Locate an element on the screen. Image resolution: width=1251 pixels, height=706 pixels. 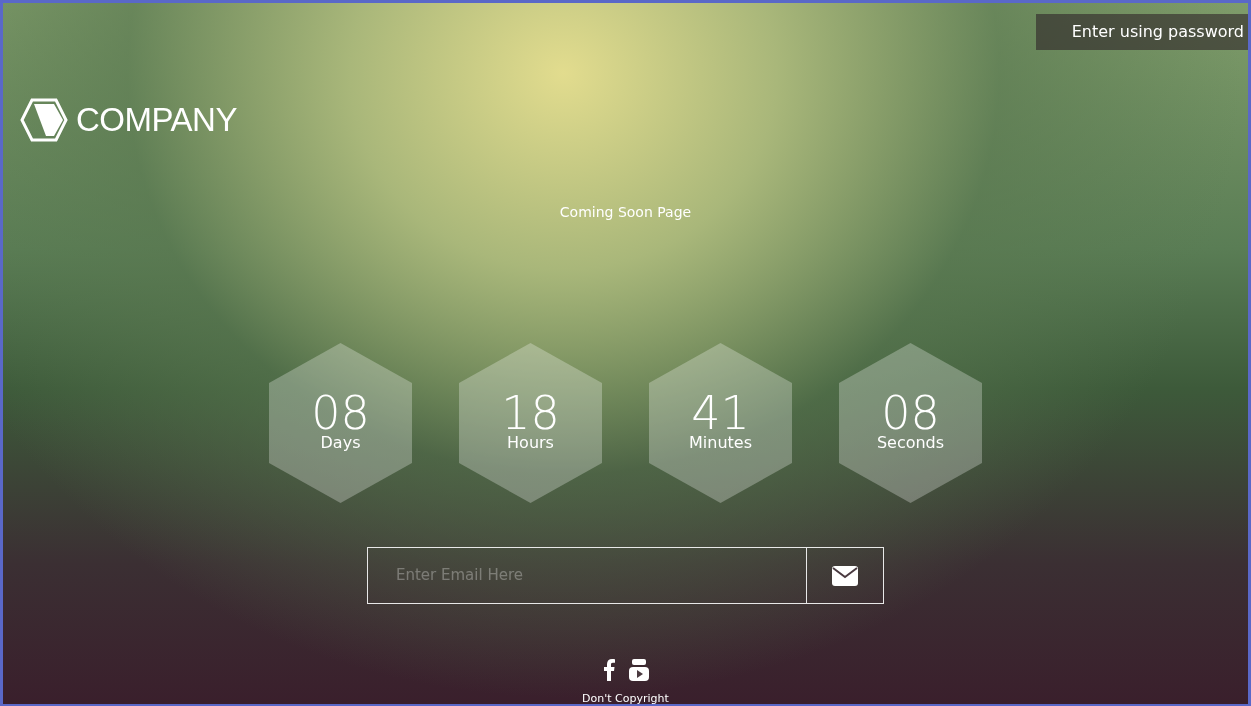
envelope-icon is located at coordinates (845, 575).